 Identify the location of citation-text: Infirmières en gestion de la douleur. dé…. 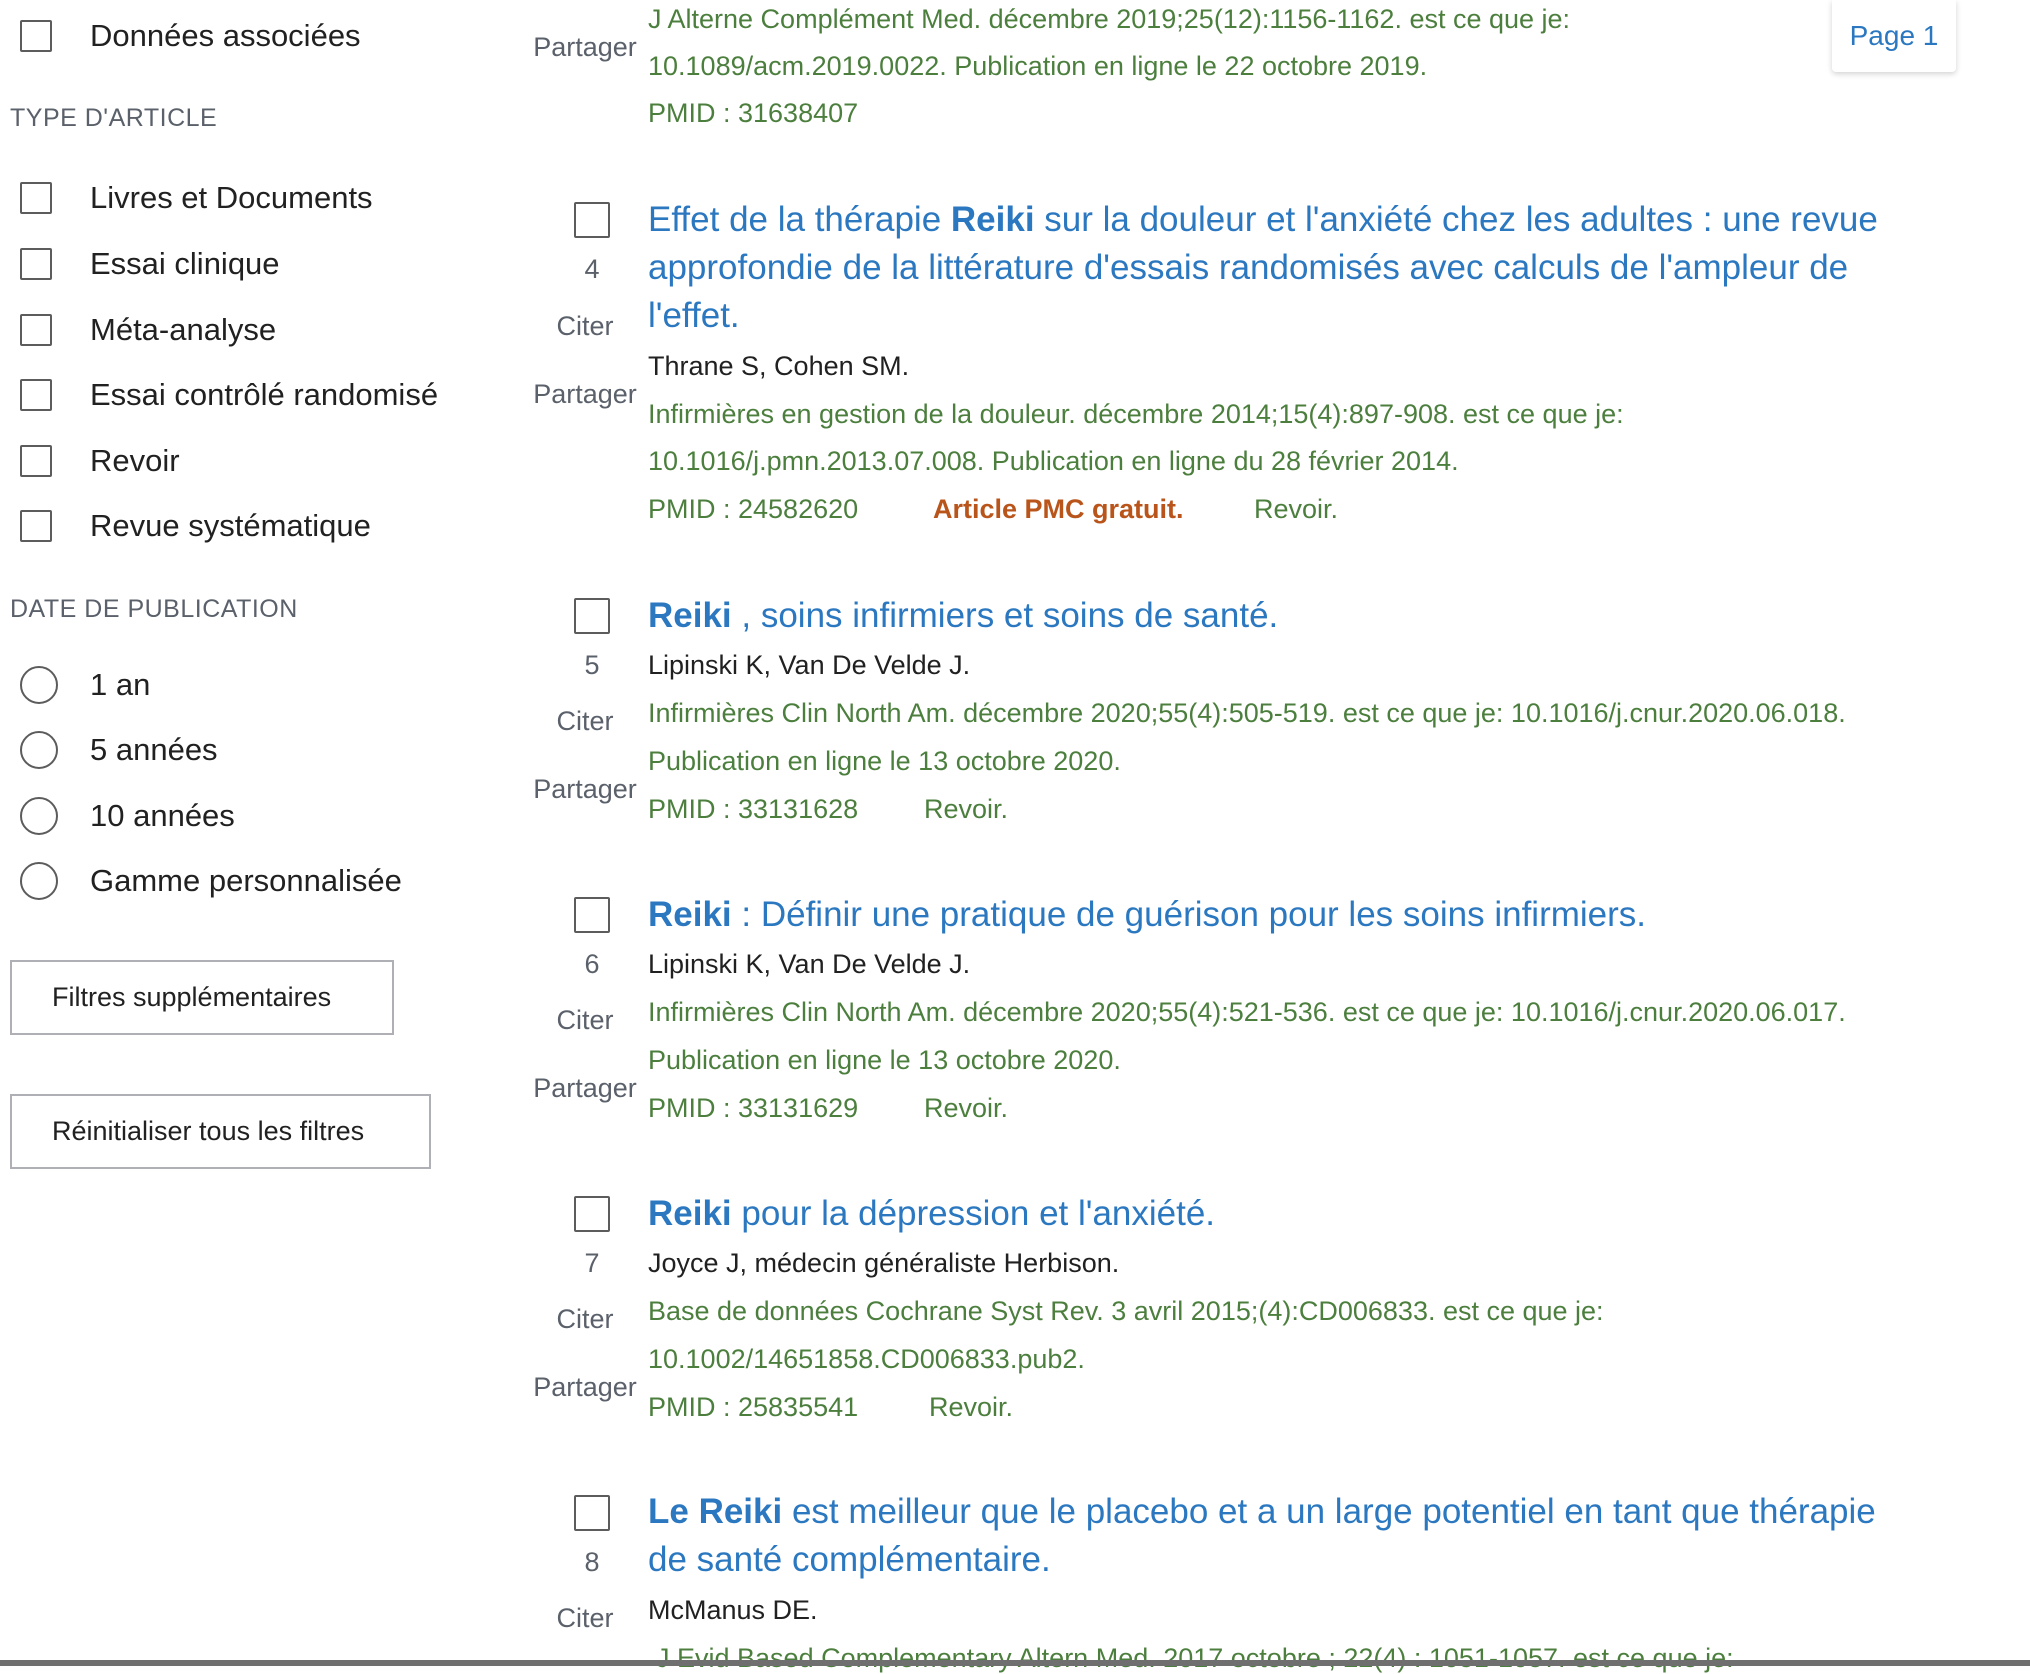
(1136, 414).